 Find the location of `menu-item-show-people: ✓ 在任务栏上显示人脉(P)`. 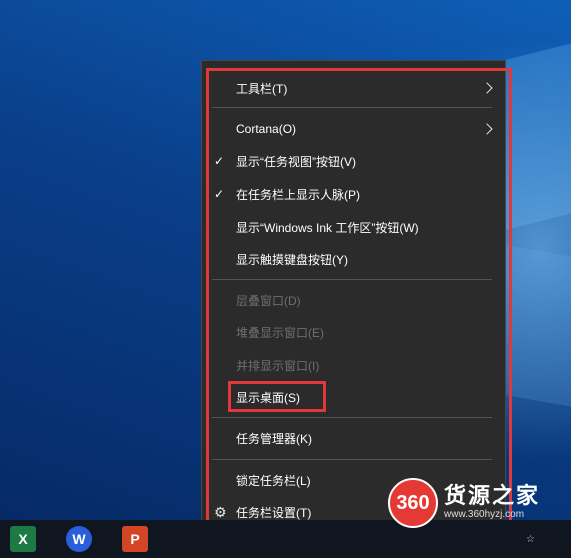

menu-item-show-people: ✓ 在任务栏上显示人脉(P) is located at coordinates (353, 194).